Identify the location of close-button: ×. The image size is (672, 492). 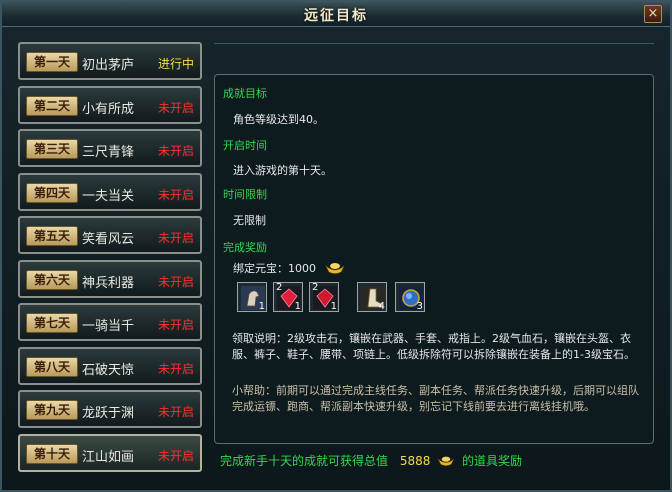
(653, 14).